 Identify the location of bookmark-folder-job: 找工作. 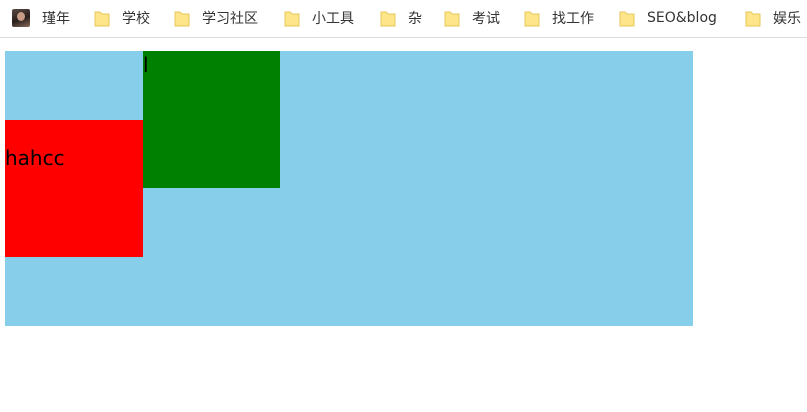
(559, 18).